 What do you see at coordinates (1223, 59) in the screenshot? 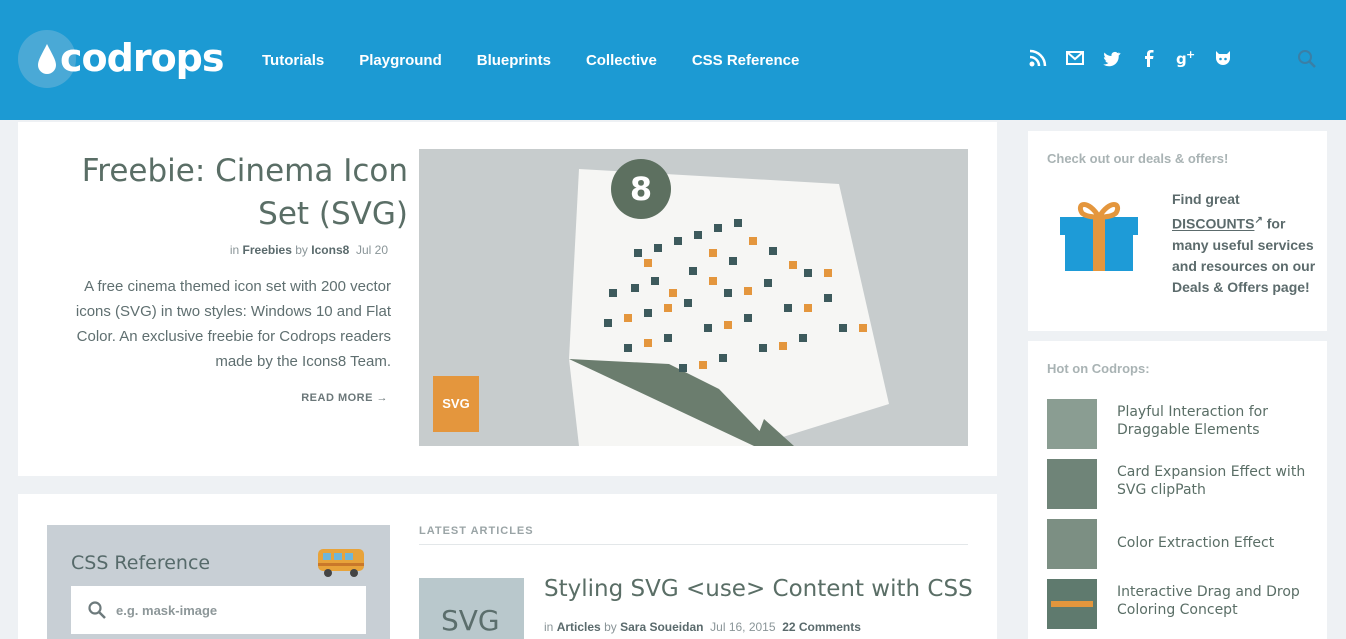
I see `github-icon` at bounding box center [1223, 59].